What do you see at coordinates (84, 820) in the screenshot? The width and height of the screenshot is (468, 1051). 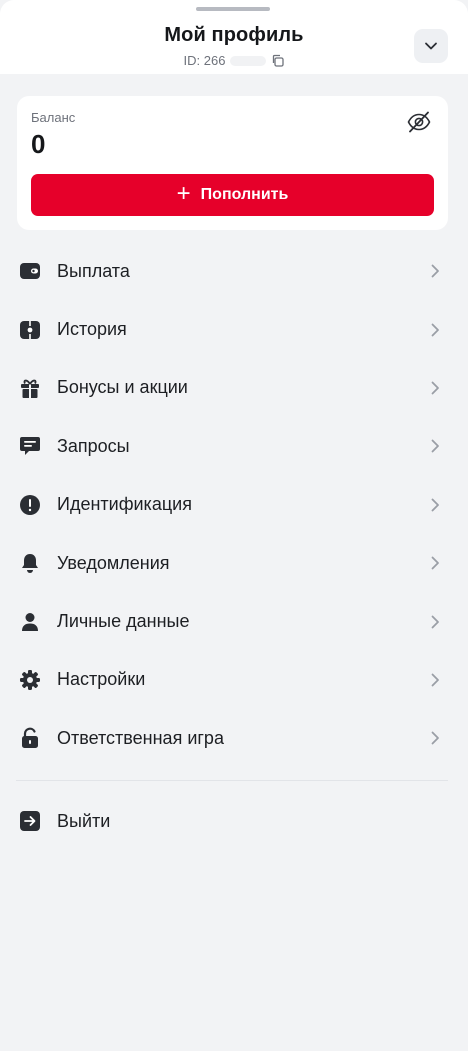 I see `logout-label: Выйти` at bounding box center [84, 820].